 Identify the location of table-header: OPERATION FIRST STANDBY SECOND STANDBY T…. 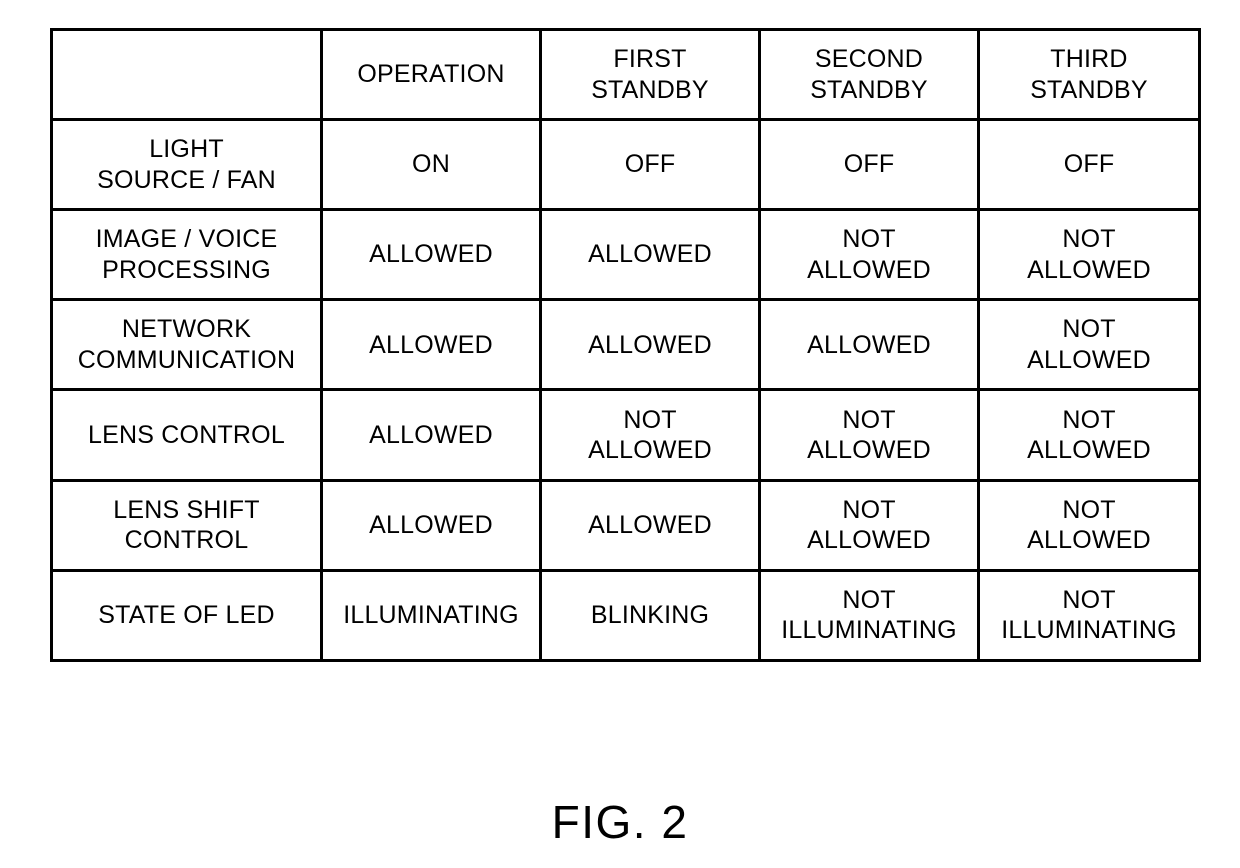
(625, 74).